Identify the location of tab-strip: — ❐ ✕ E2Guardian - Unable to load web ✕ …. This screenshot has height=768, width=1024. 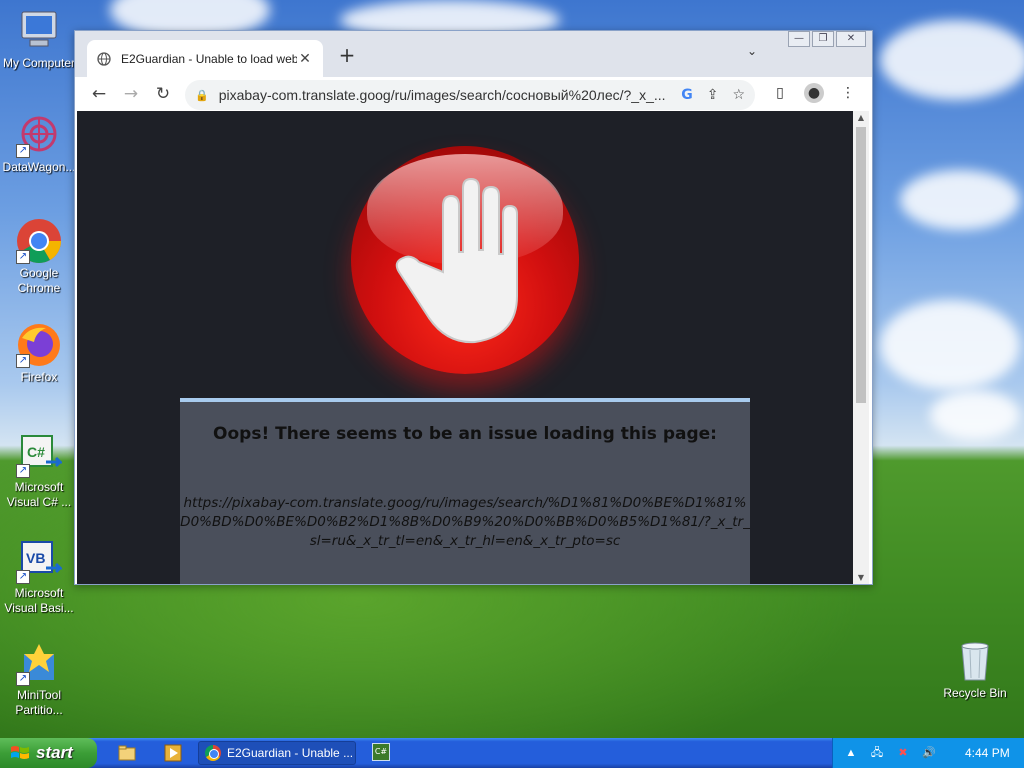
(473, 54).